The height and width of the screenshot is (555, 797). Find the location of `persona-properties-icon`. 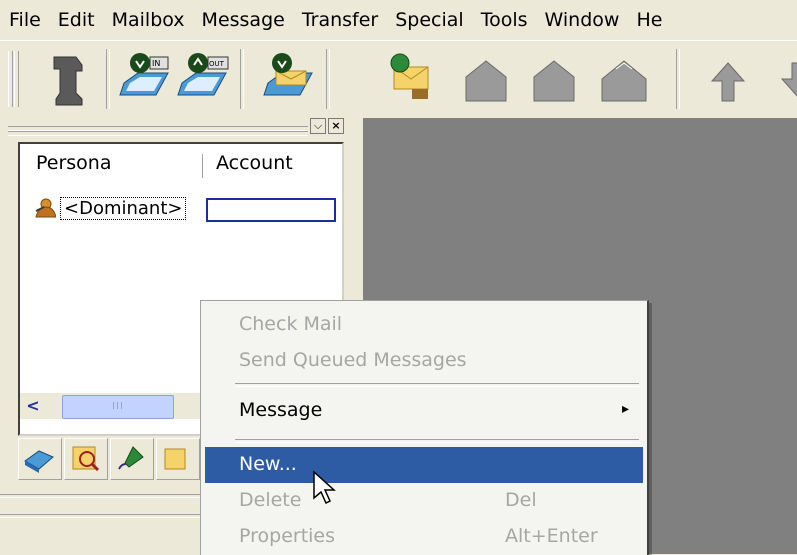

persona-properties-icon is located at coordinates (178, 459).